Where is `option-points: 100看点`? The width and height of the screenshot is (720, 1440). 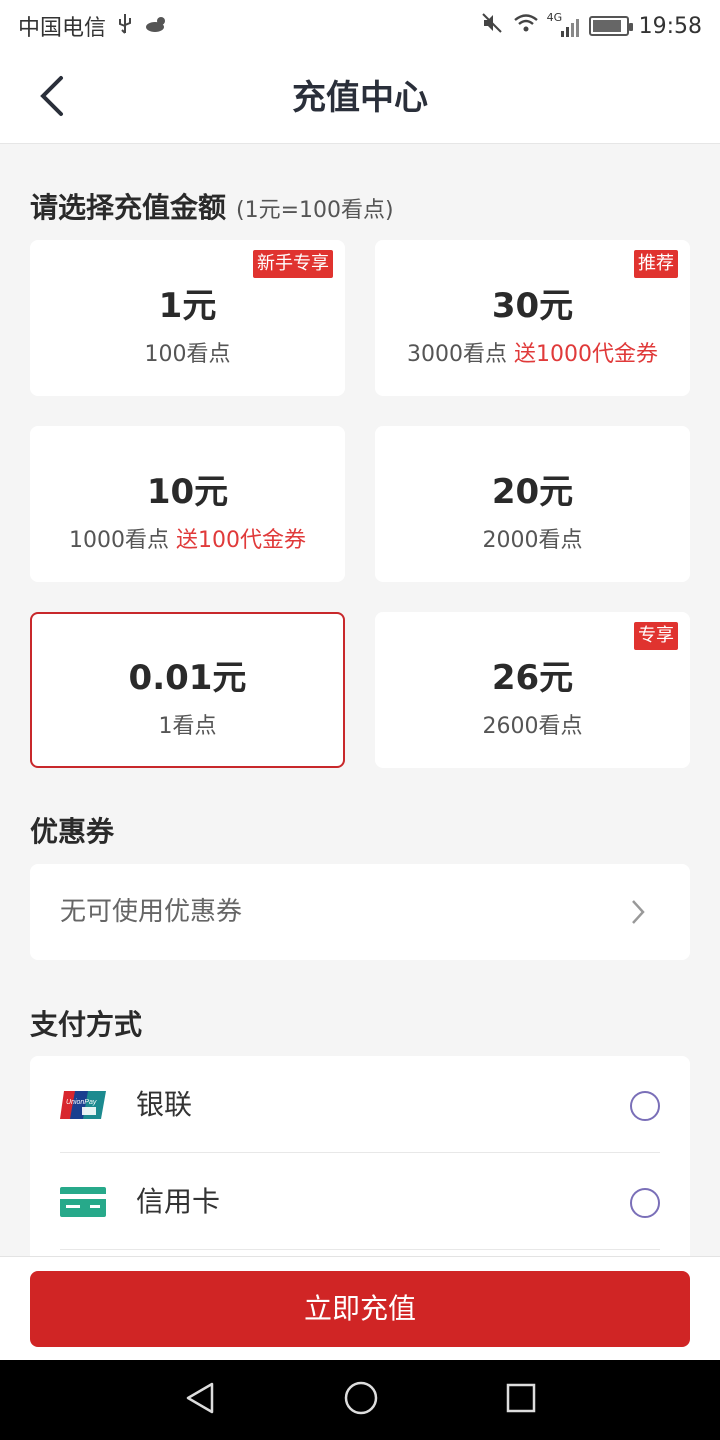
option-points: 100看点 is located at coordinates (187, 352).